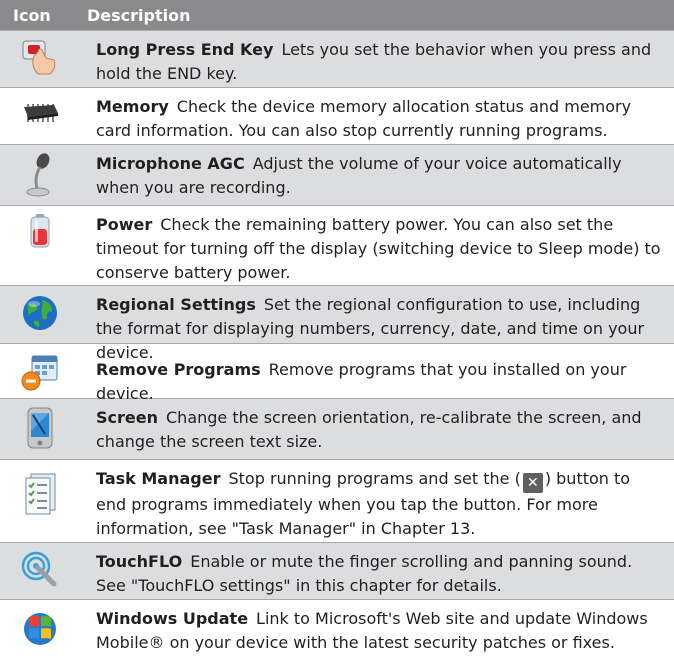  Describe the element at coordinates (40, 227) in the screenshot. I see `battery-icon` at that location.